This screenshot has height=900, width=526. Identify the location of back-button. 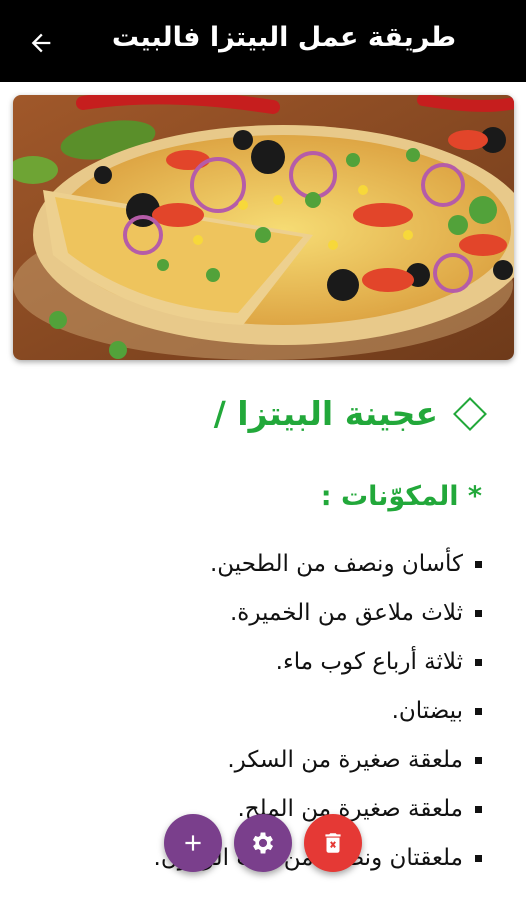
(41, 43).